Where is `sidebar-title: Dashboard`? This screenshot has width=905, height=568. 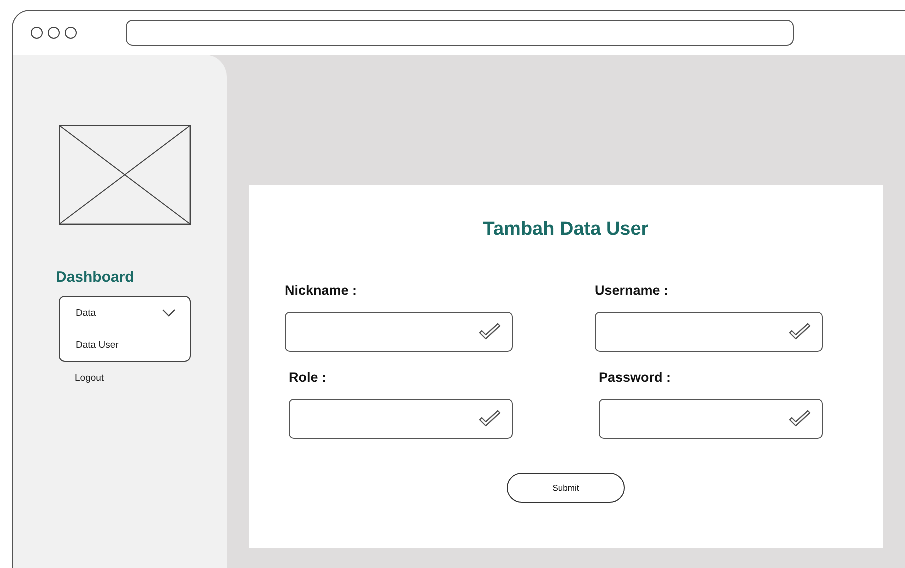 sidebar-title: Dashboard is located at coordinates (96, 277).